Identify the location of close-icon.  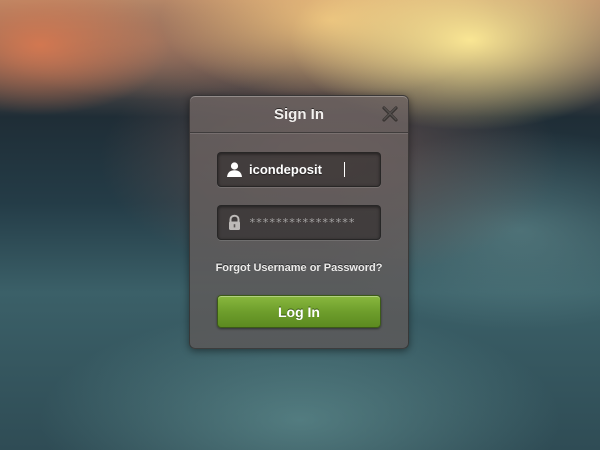
(390, 114).